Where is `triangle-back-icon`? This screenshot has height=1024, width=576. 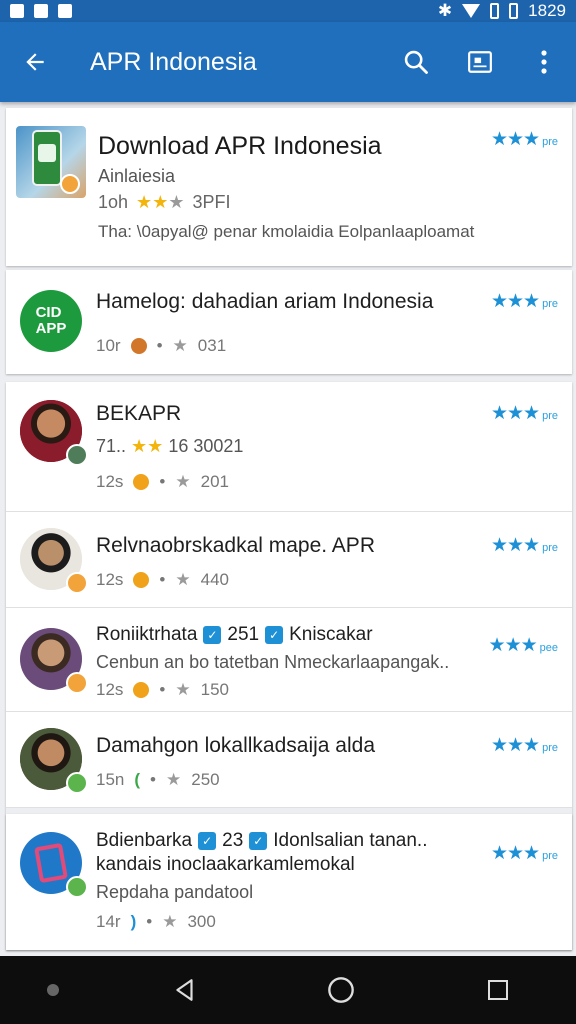 triangle-back-icon is located at coordinates (184, 990).